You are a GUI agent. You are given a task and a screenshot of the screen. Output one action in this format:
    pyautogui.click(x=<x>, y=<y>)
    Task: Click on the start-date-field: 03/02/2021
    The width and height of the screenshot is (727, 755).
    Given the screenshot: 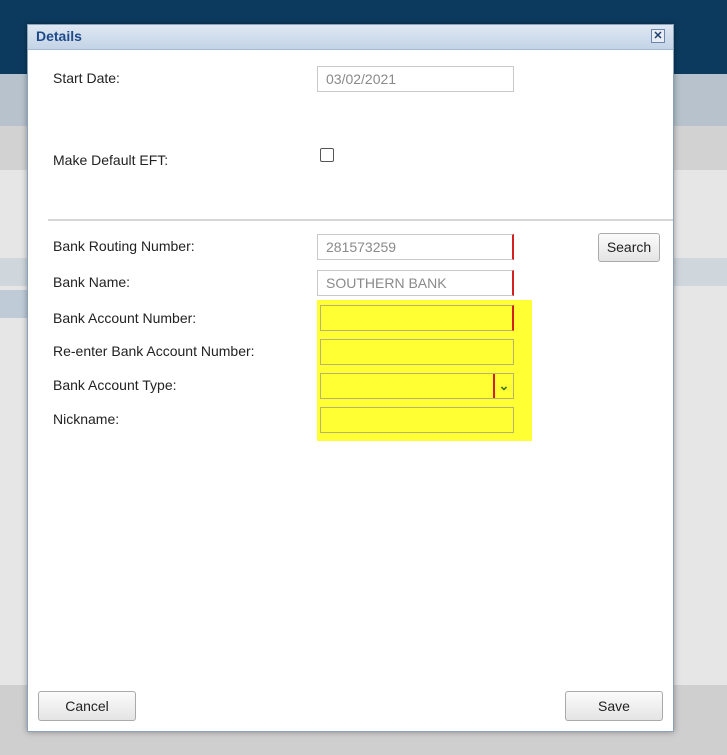 What is the action you would take?
    pyautogui.click(x=415, y=79)
    